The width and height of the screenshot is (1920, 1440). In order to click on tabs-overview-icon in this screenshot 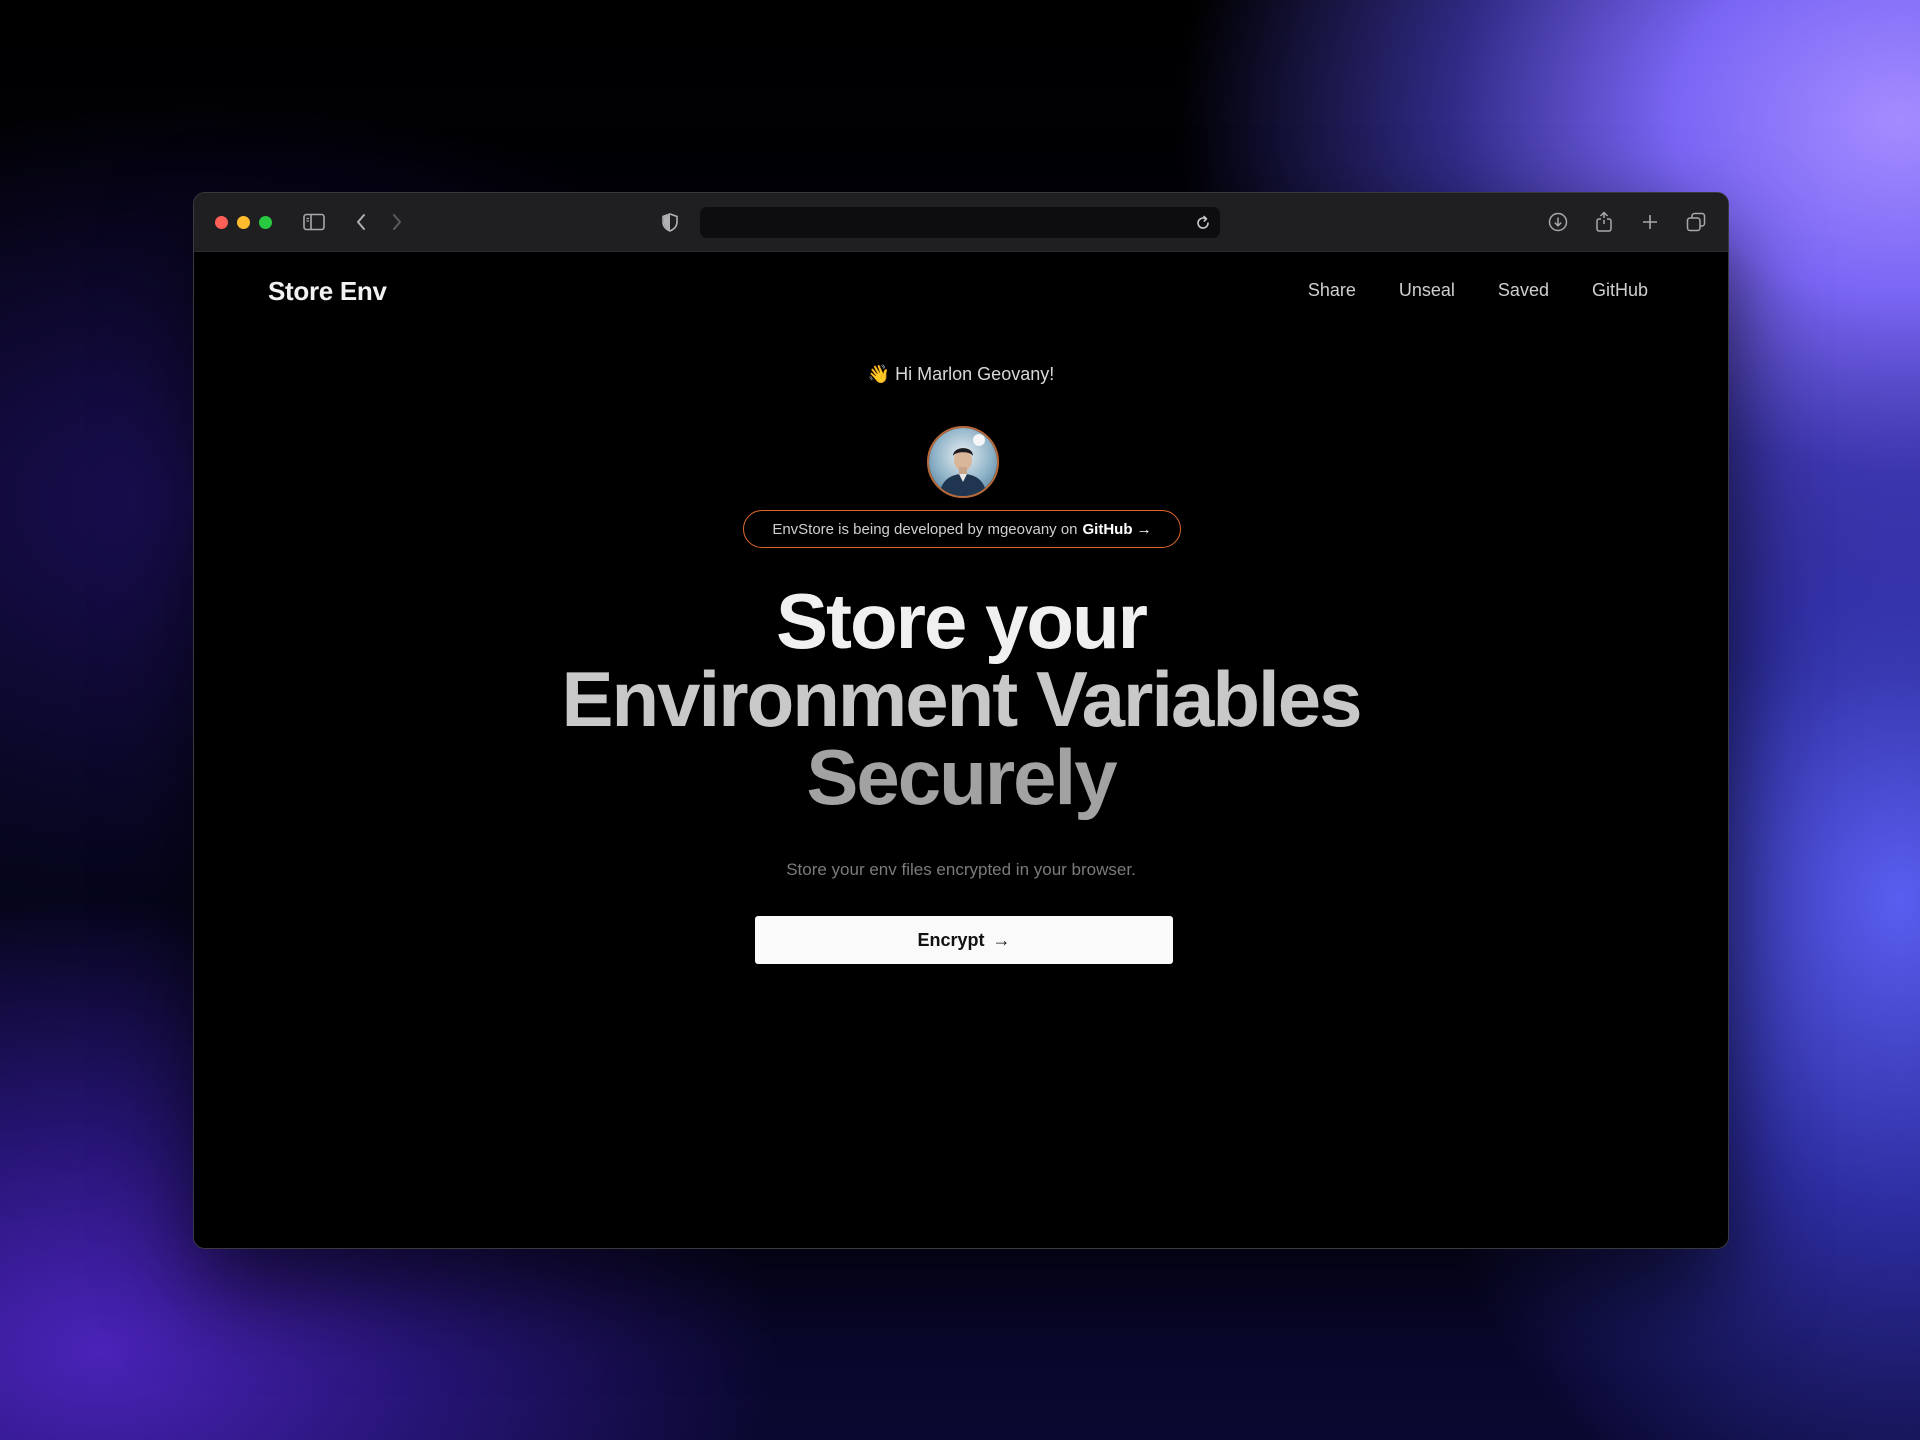, I will do `click(1696, 222)`.